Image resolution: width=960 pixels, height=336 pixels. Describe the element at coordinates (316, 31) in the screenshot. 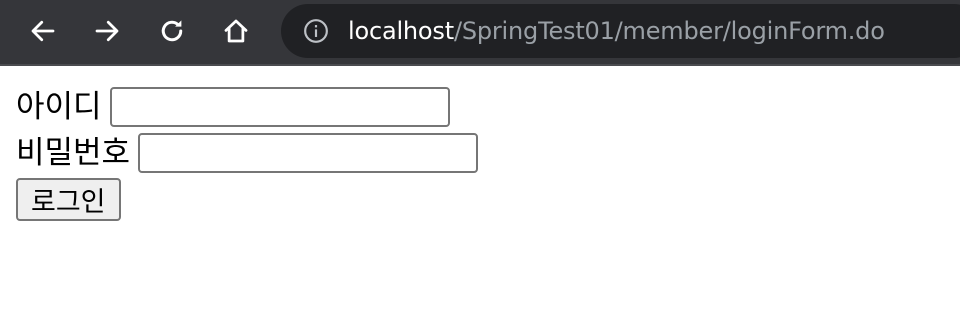

I see `info-icon` at that location.